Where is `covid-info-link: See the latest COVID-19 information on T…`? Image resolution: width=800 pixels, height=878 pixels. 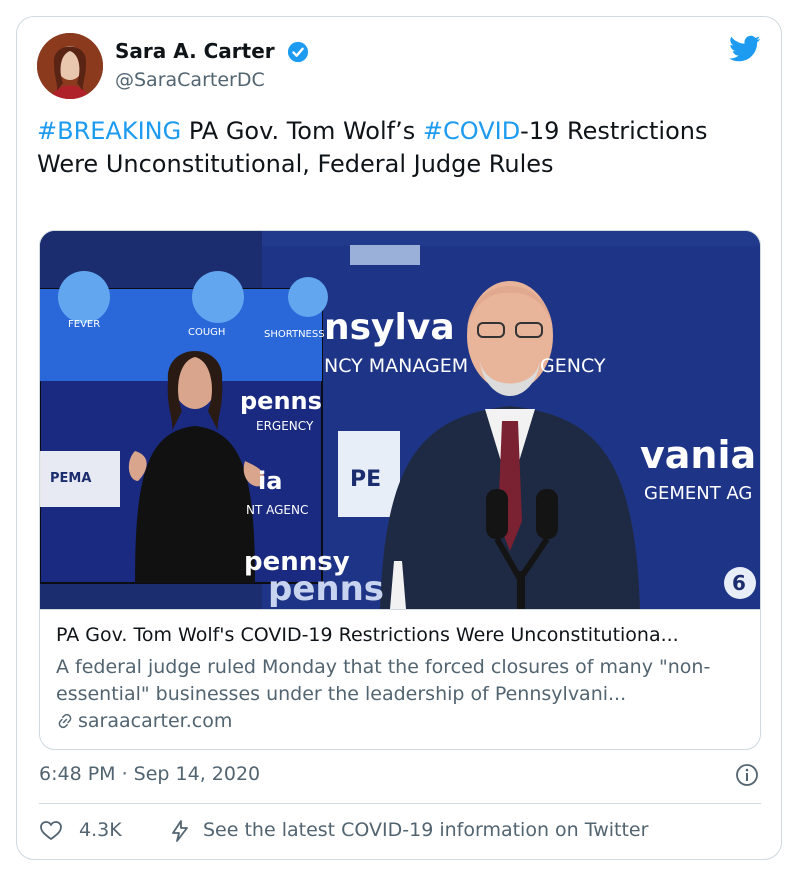
covid-info-link: See the latest COVID-19 information on T… is located at coordinates (425, 830).